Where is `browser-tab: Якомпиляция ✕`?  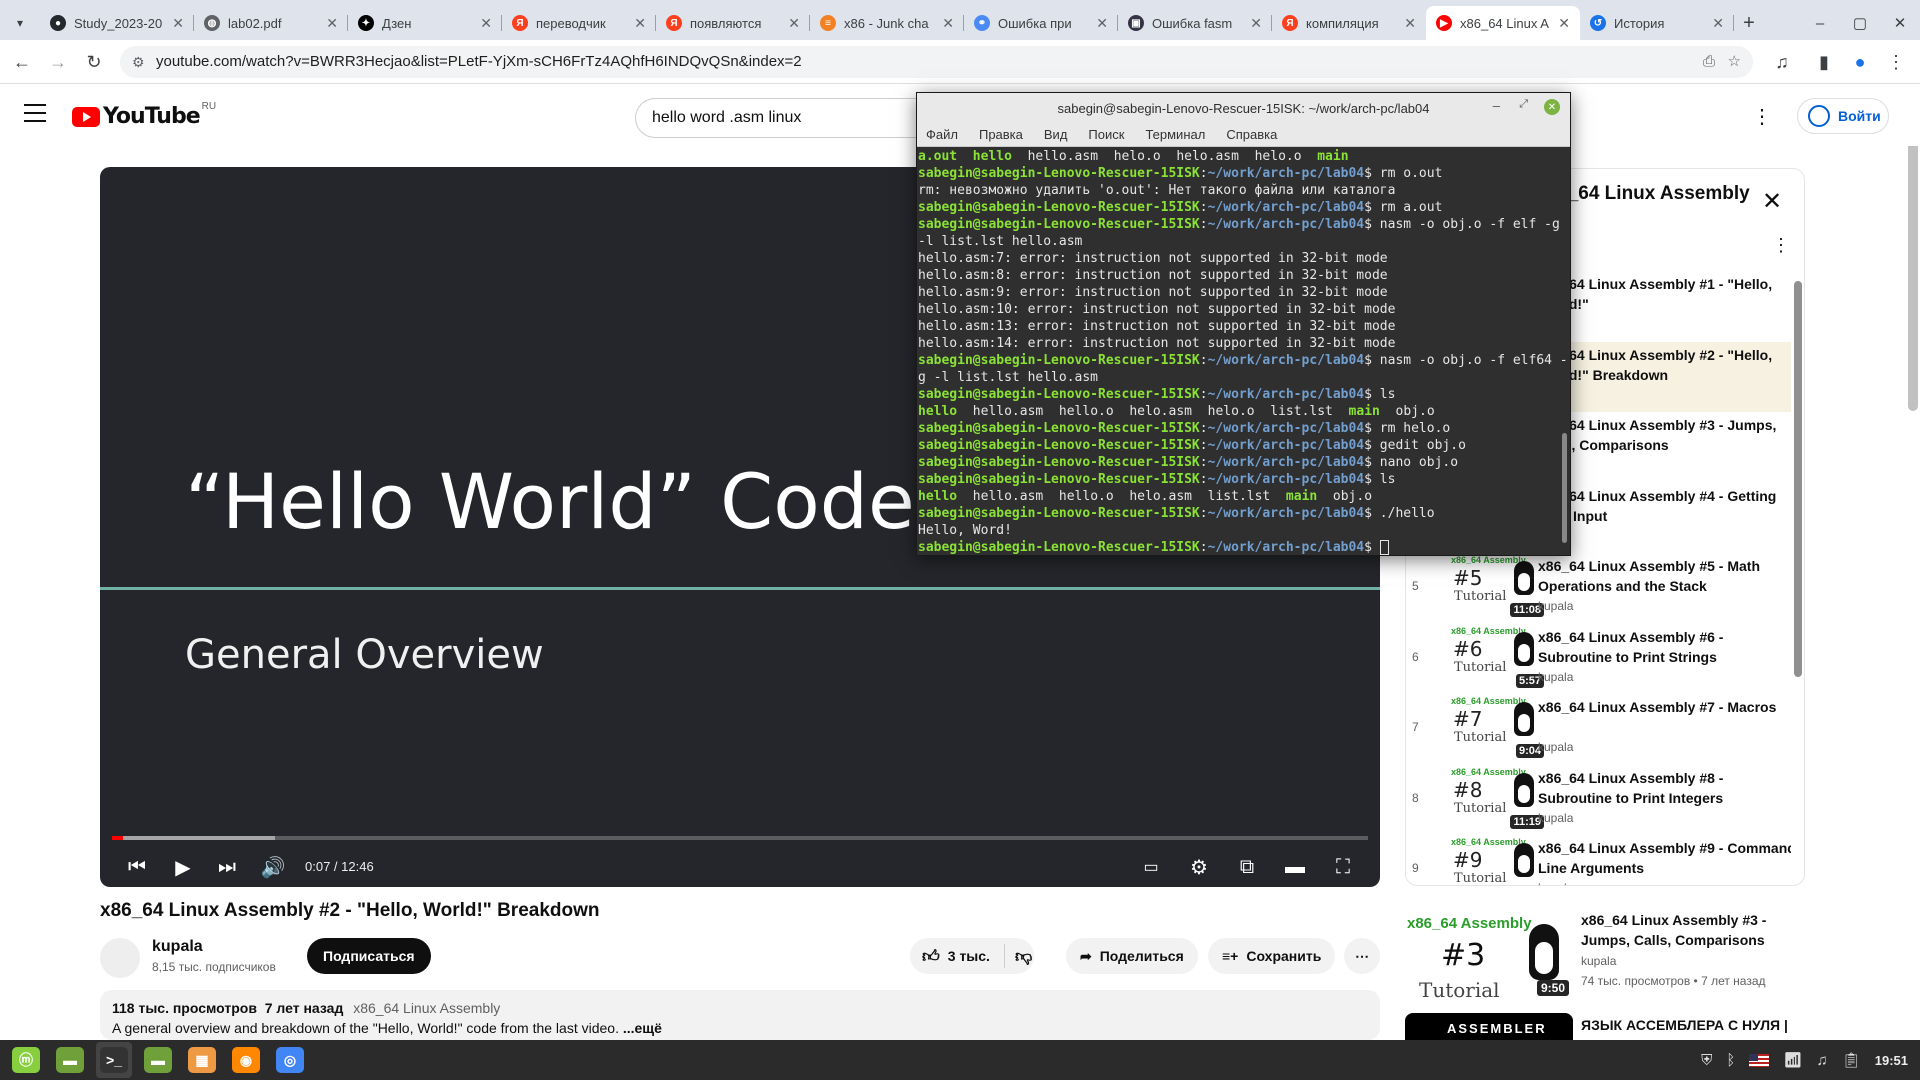 browser-tab: Якомпиляция ✕ is located at coordinates (1349, 23).